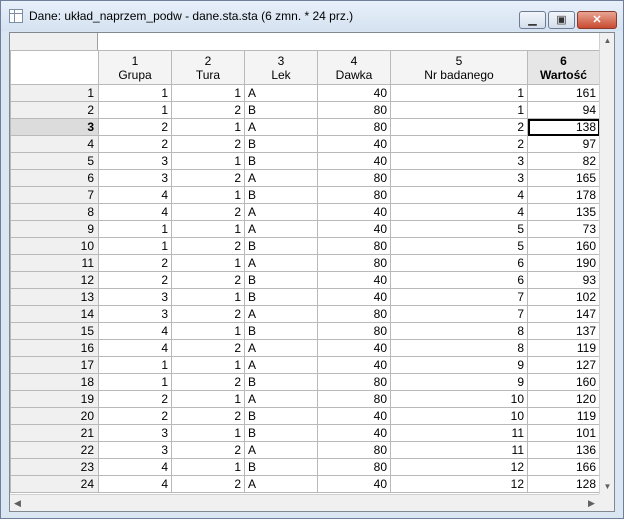 The image size is (626, 521). Describe the element at coordinates (54, 110) in the screenshot. I see `row-header: 2` at that location.